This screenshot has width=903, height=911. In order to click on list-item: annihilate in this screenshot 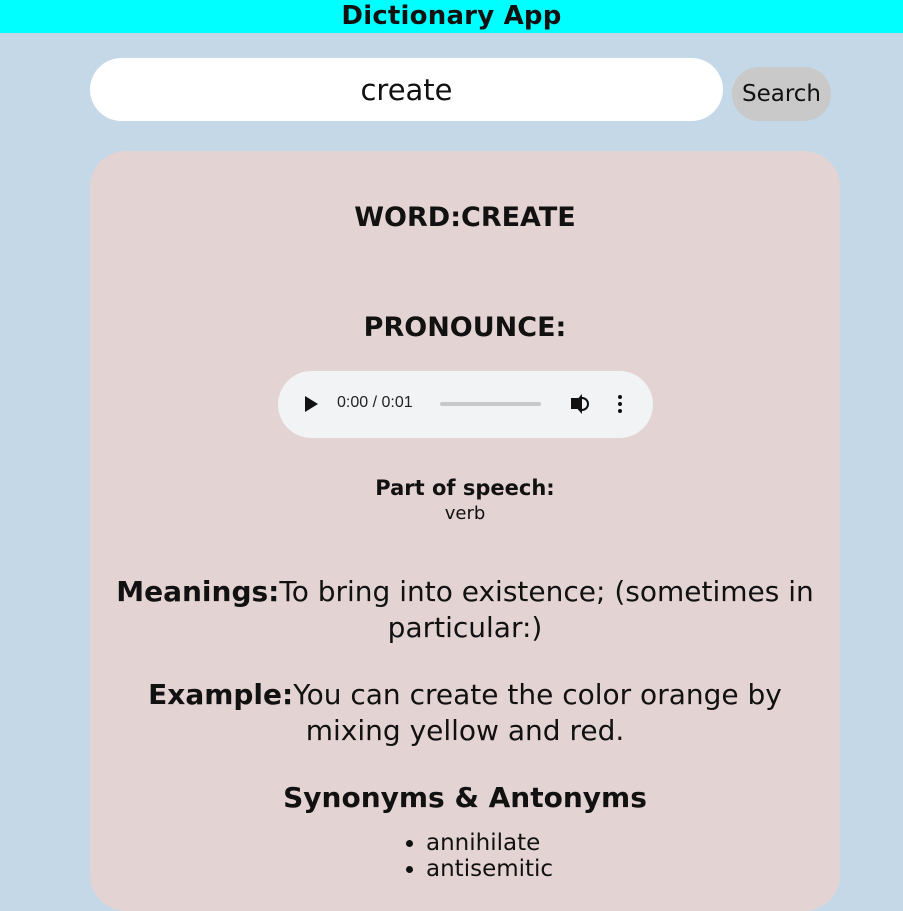, I will do `click(489, 843)`.